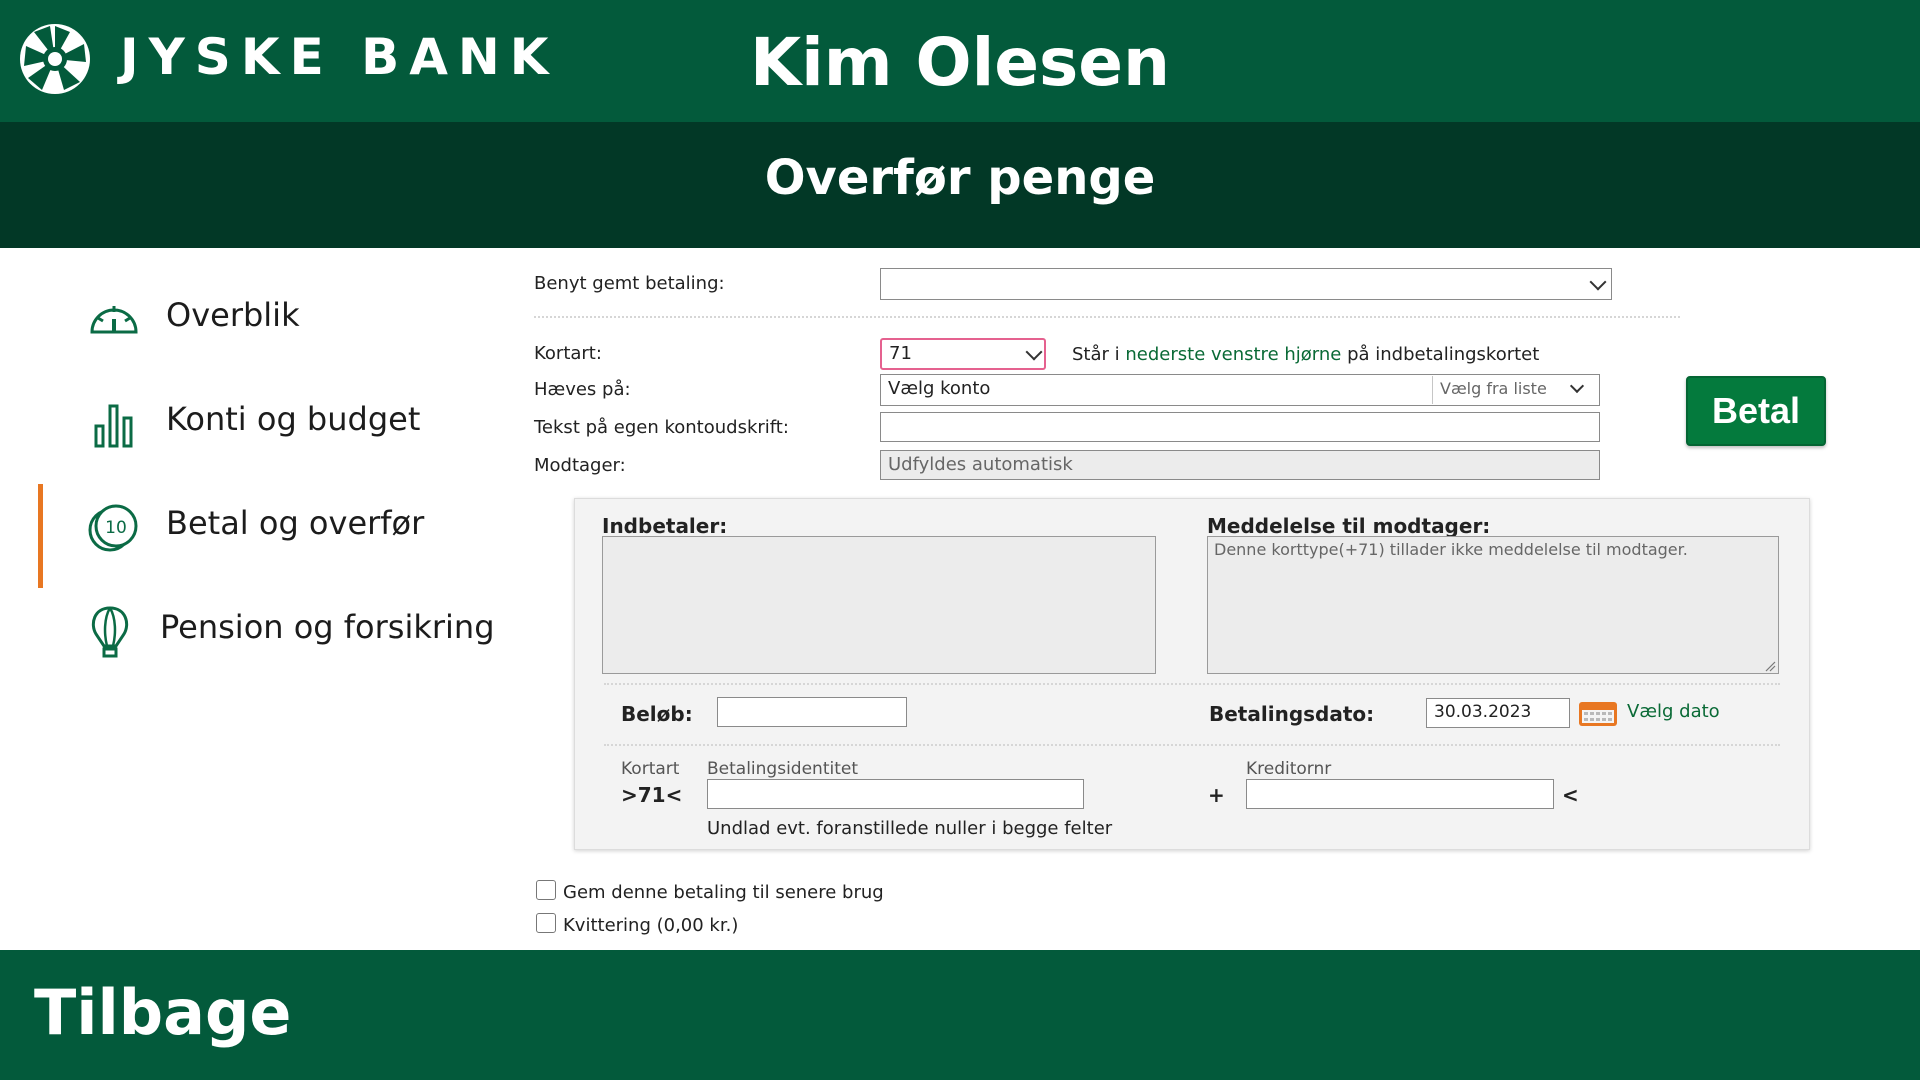 The image size is (1920, 1080). I want to click on resize-handle-icon, so click(1770, 666).